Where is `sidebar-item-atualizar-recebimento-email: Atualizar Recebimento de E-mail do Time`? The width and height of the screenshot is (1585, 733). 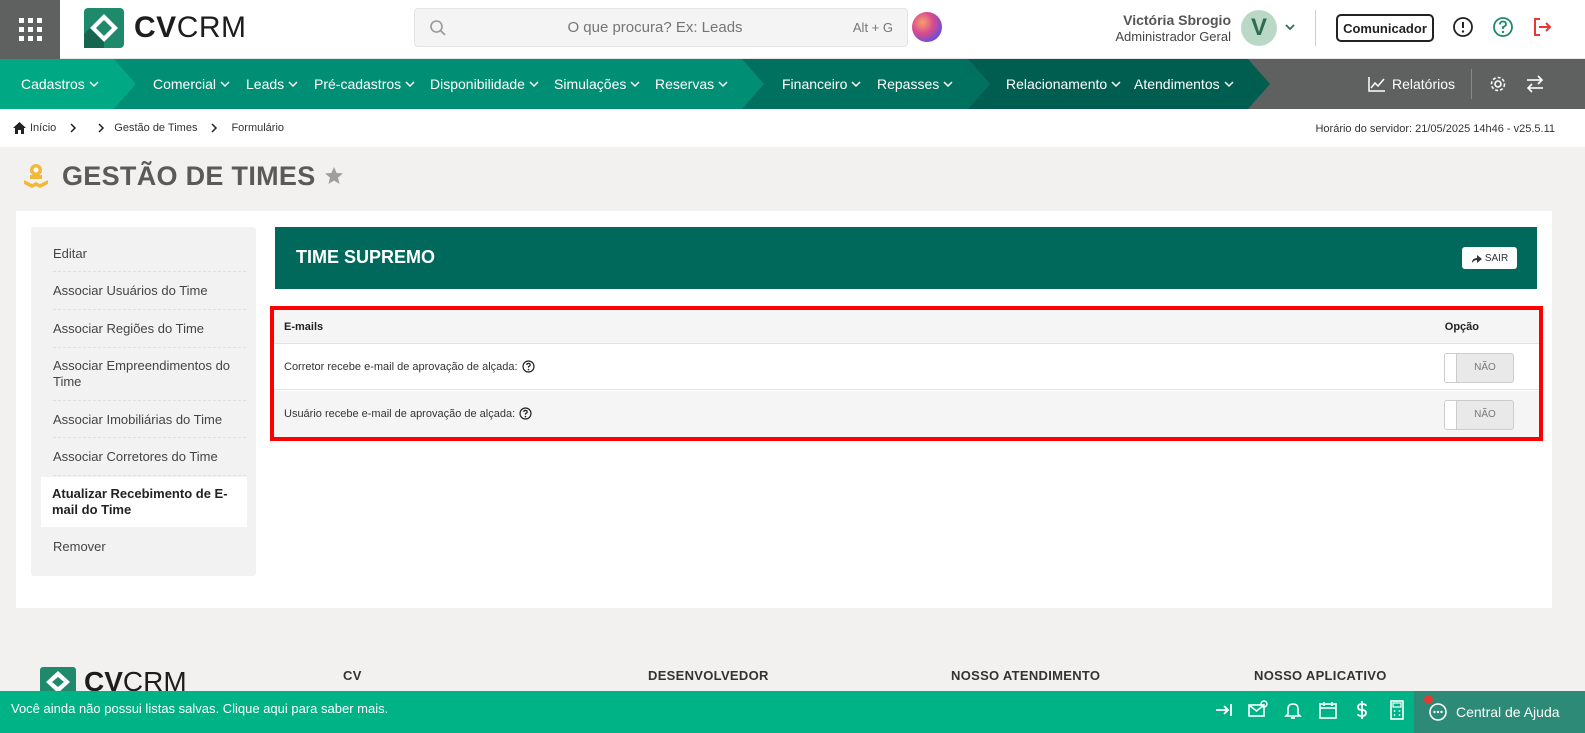 sidebar-item-atualizar-recebimento-email: Atualizar Recebimento de E-mail do Time is located at coordinates (148, 502).